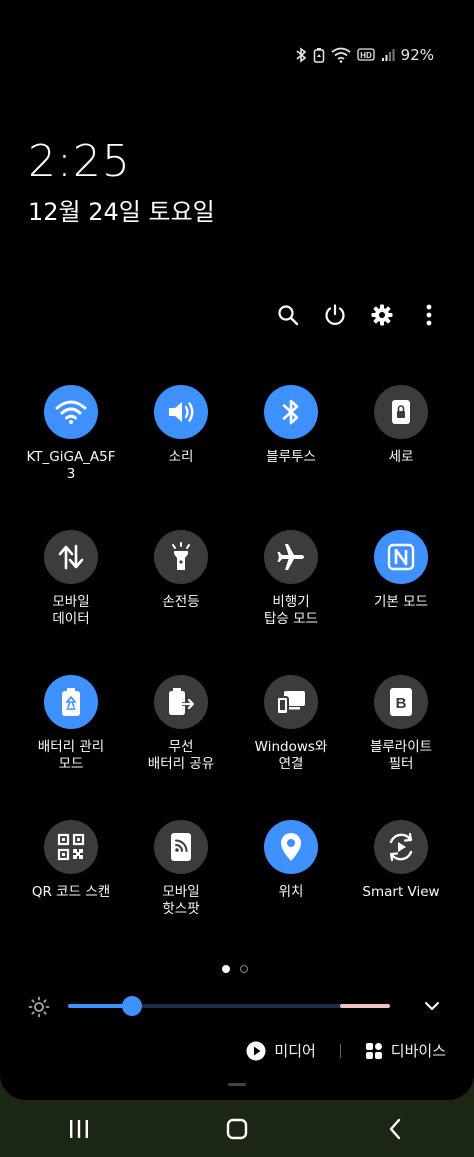  I want to click on brightness-control, so click(236, 1006).